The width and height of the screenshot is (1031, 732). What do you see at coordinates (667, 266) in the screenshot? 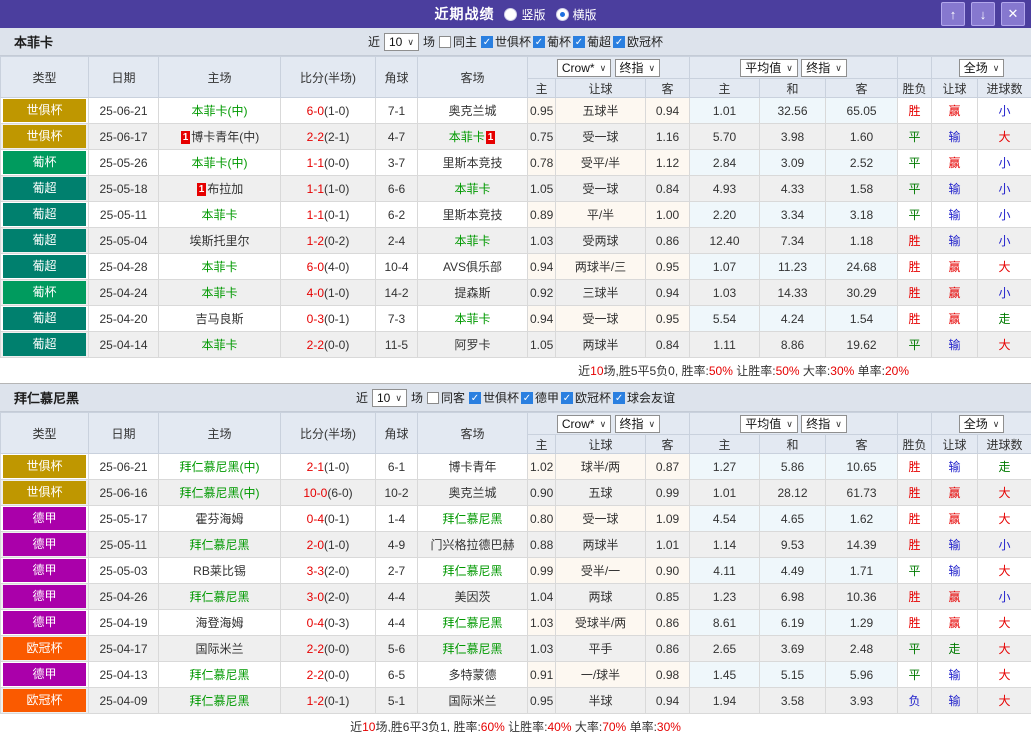
I see `handicap-away-odds: 0.95` at bounding box center [667, 266].